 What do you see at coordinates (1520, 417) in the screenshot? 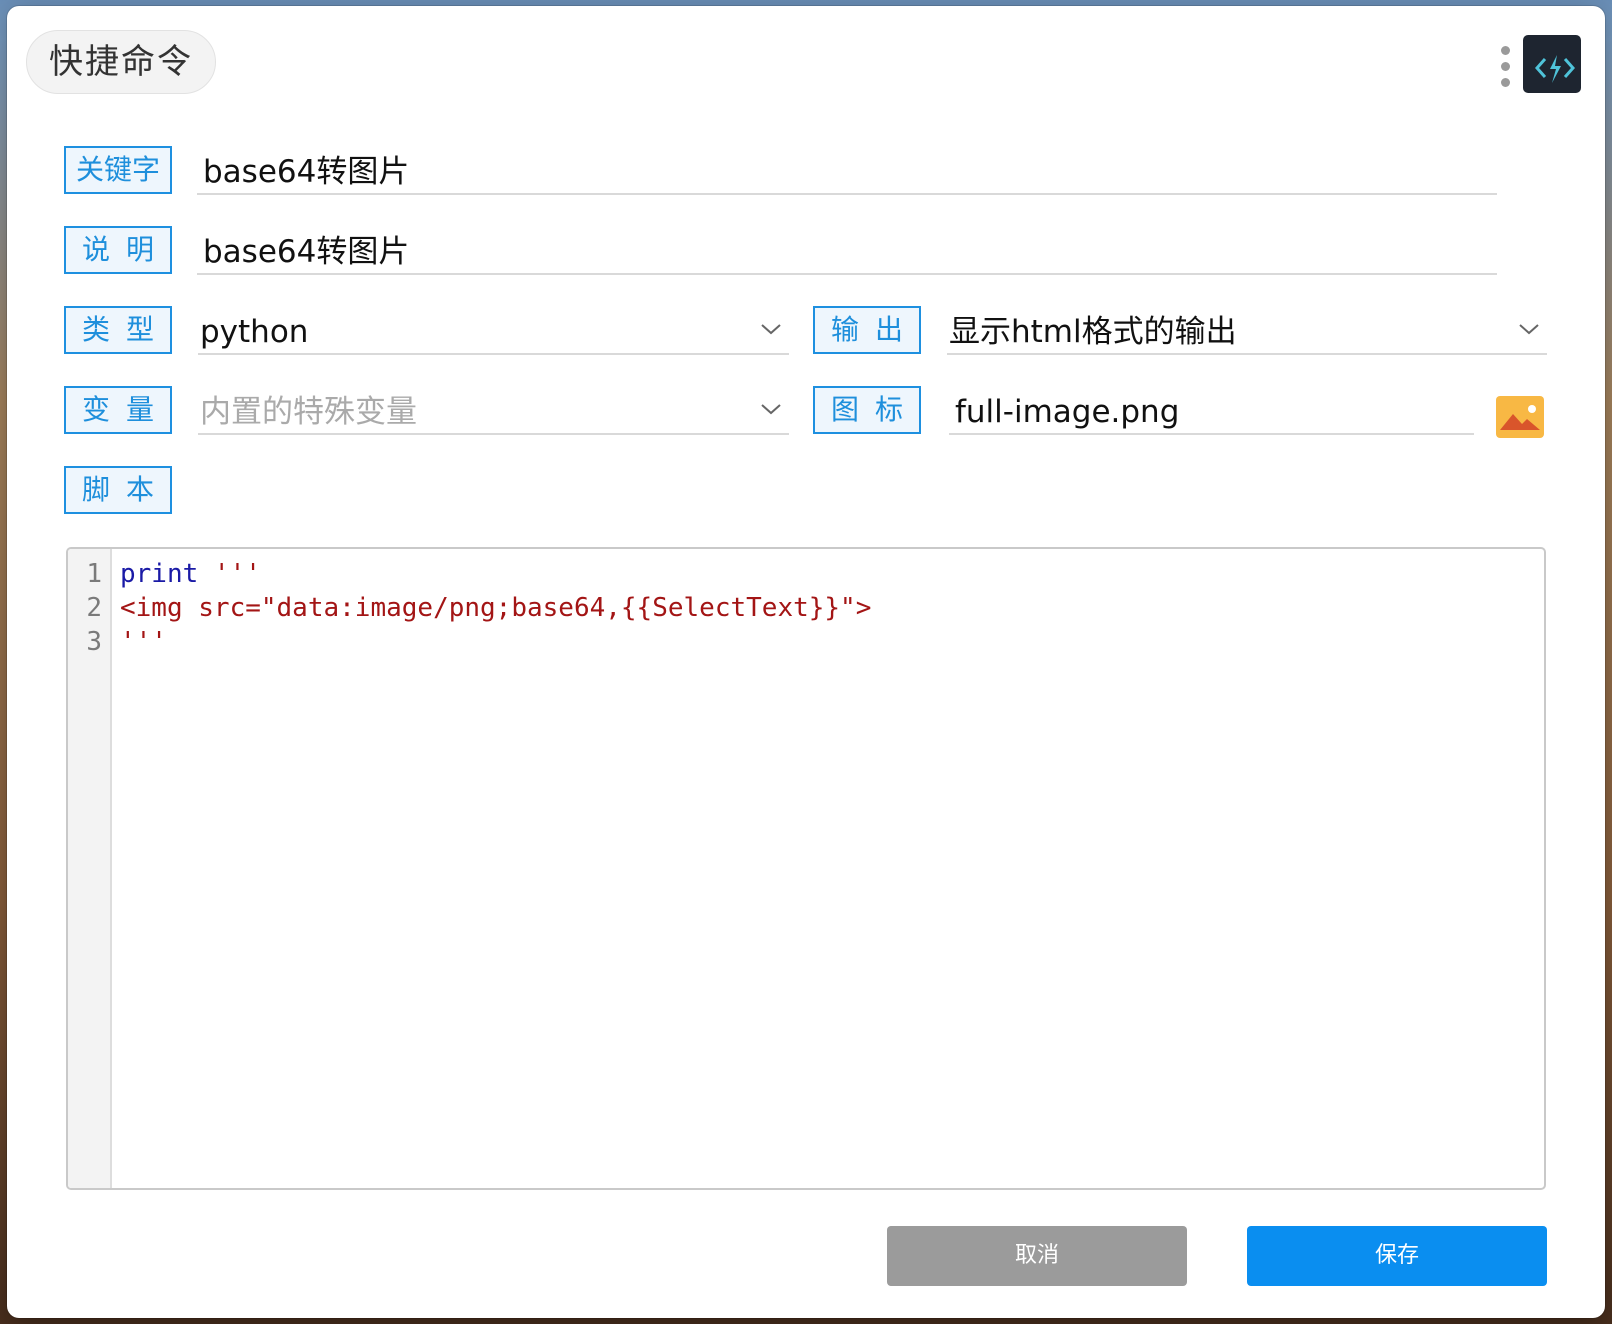
I see `image-icon` at bounding box center [1520, 417].